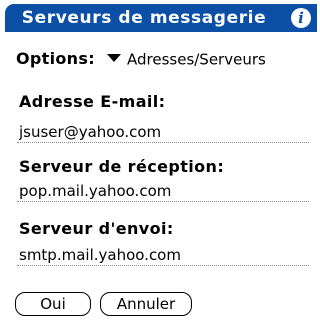 The width and height of the screenshot is (320, 323). I want to click on options-row: Options: Adresses/Serveurs, so click(141, 59).